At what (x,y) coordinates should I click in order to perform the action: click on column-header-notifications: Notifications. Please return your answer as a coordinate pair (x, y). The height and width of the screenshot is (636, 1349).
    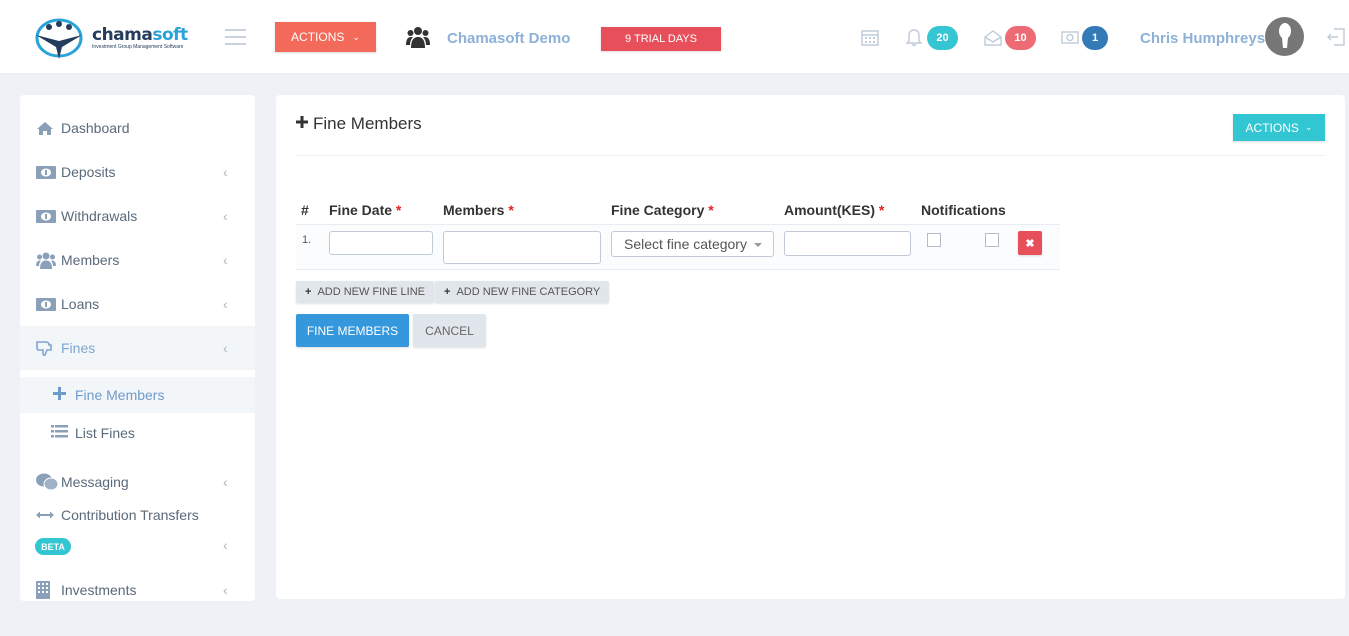
    Looking at the image, I should click on (963, 210).